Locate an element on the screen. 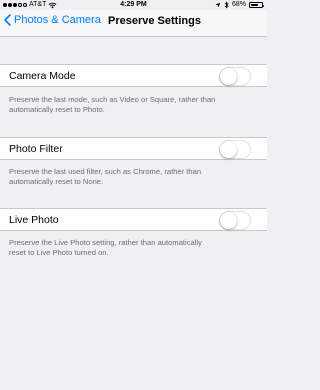  battery-icon is located at coordinates (256, 5).